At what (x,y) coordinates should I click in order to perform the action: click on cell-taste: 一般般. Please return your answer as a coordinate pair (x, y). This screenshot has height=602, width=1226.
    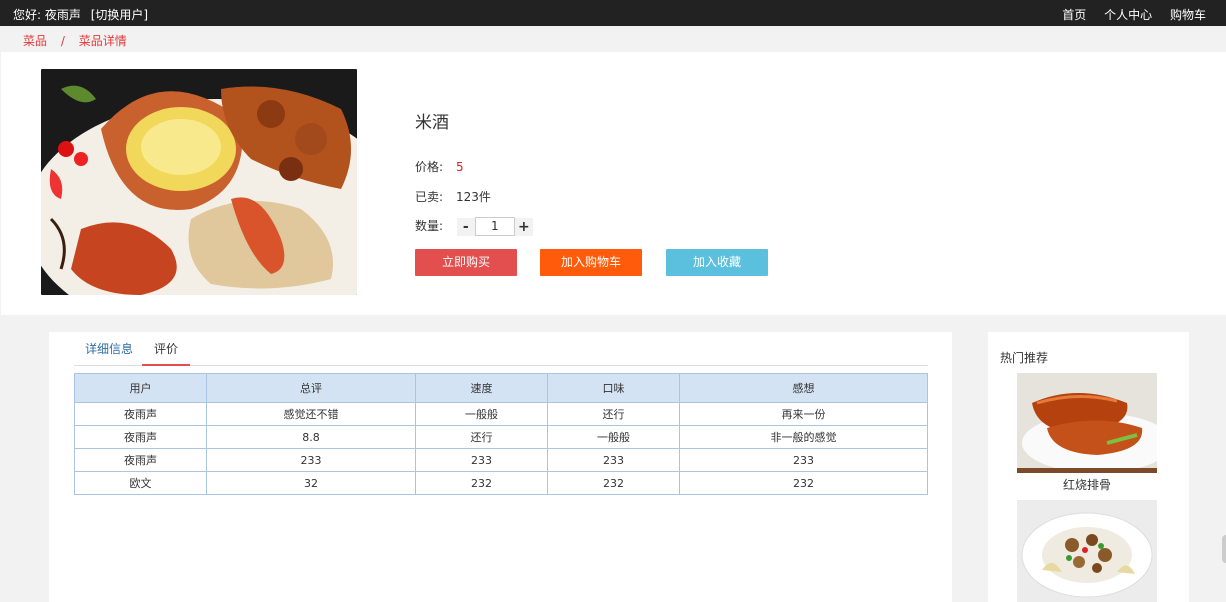
    Looking at the image, I should click on (613, 437).